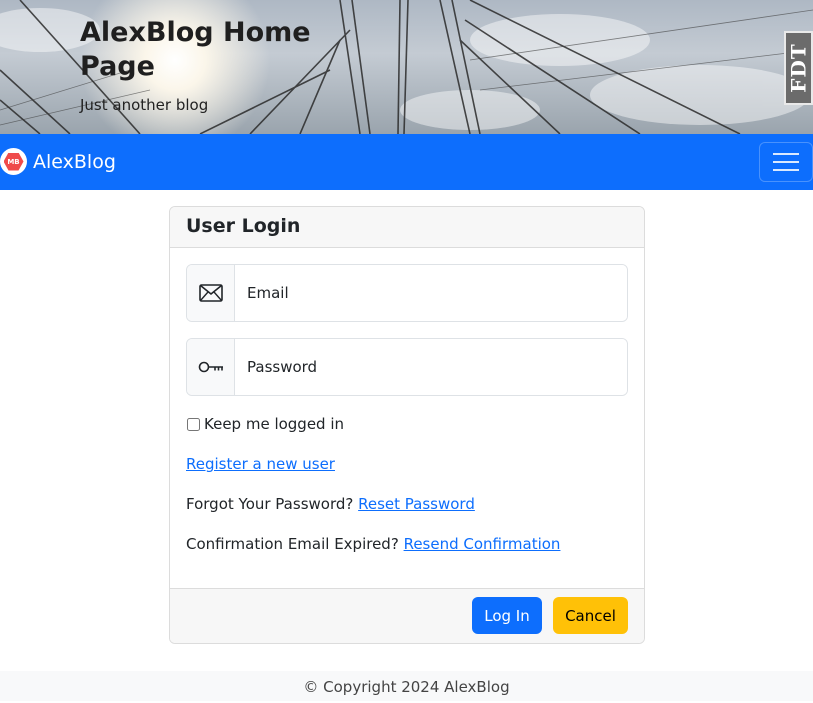 Image resolution: width=813 pixels, height=703 pixels. I want to click on login-card-title: User Login, so click(407, 227).